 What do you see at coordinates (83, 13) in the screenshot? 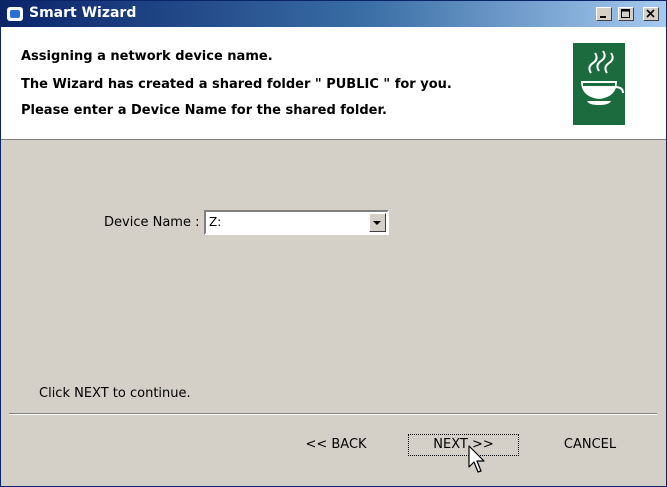
I see `window-title: Smart Wizard` at bounding box center [83, 13].